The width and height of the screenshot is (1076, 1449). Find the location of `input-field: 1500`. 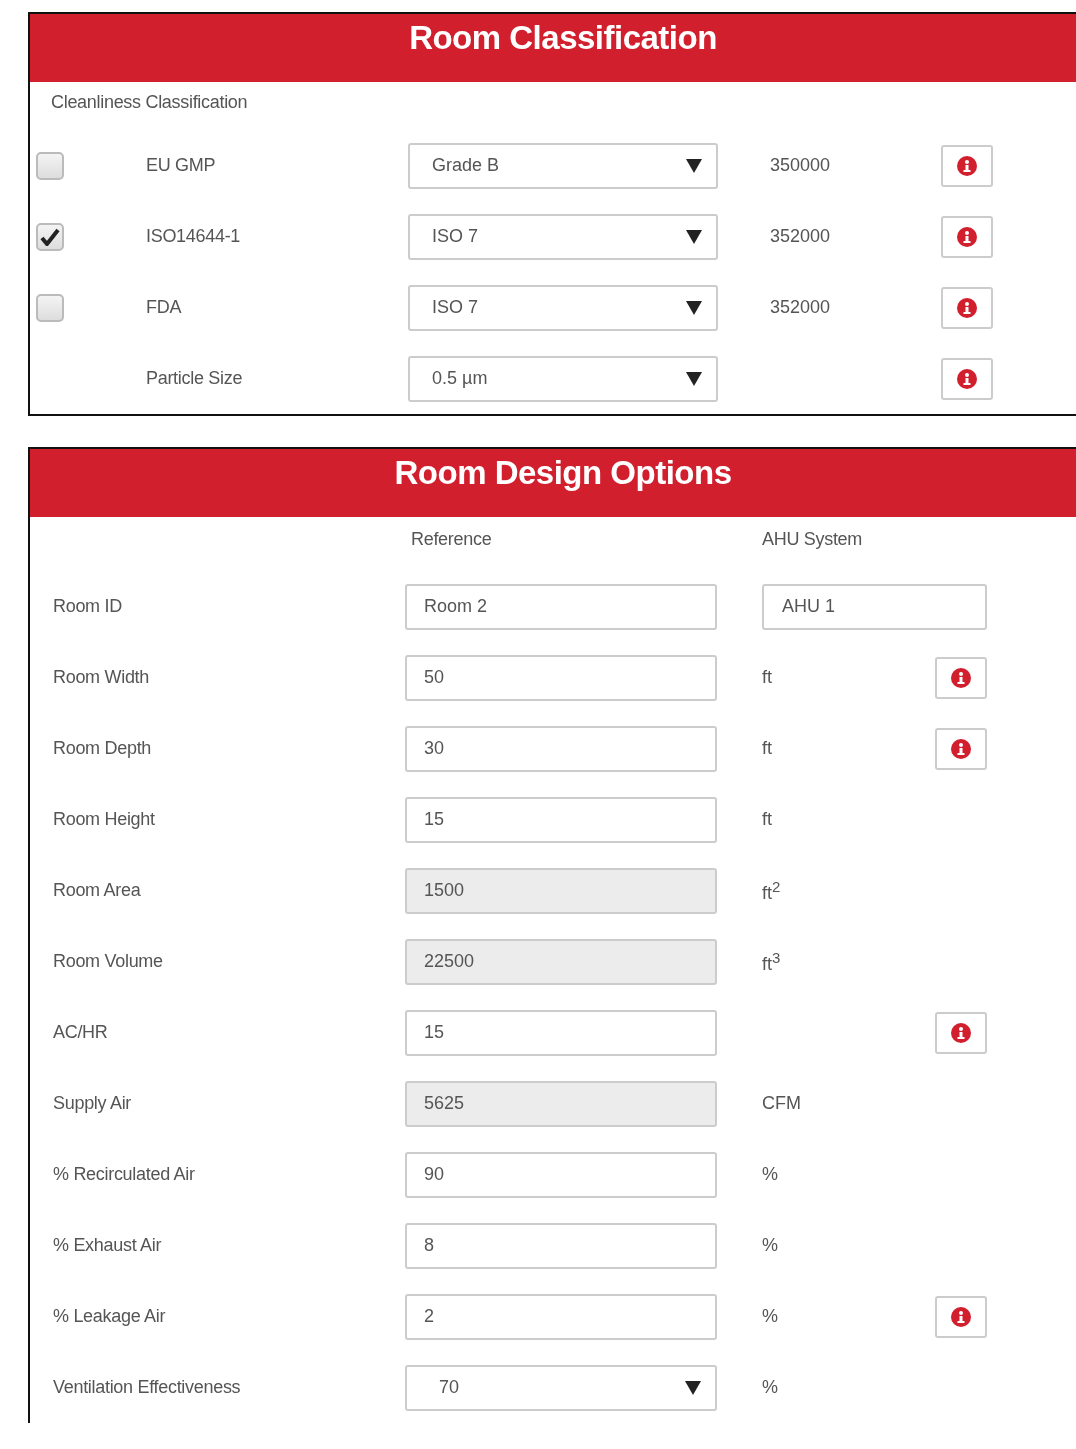

input-field: 1500 is located at coordinates (561, 890).